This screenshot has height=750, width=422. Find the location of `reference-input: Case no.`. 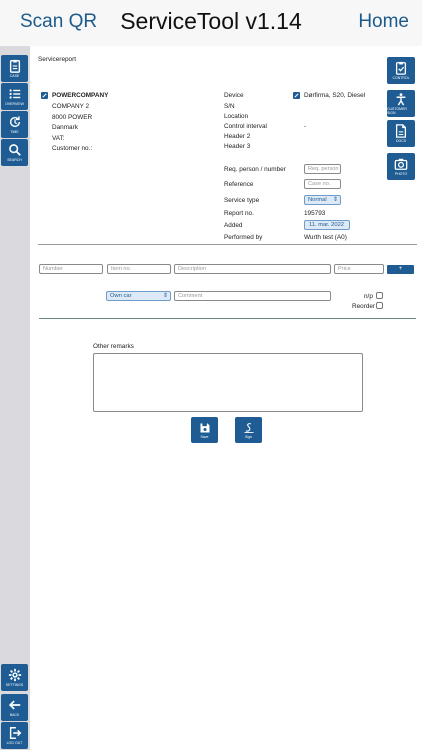

reference-input: Case no. is located at coordinates (322, 184).